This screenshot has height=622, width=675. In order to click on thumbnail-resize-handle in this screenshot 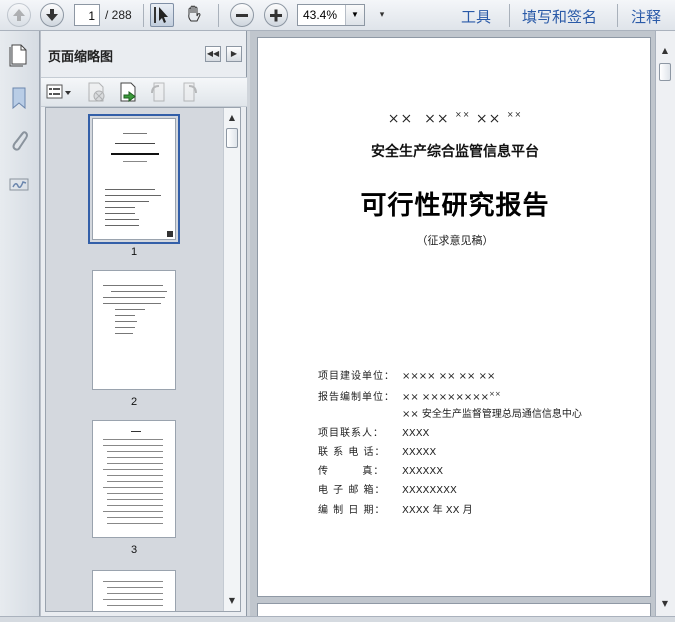, I will do `click(170, 234)`.